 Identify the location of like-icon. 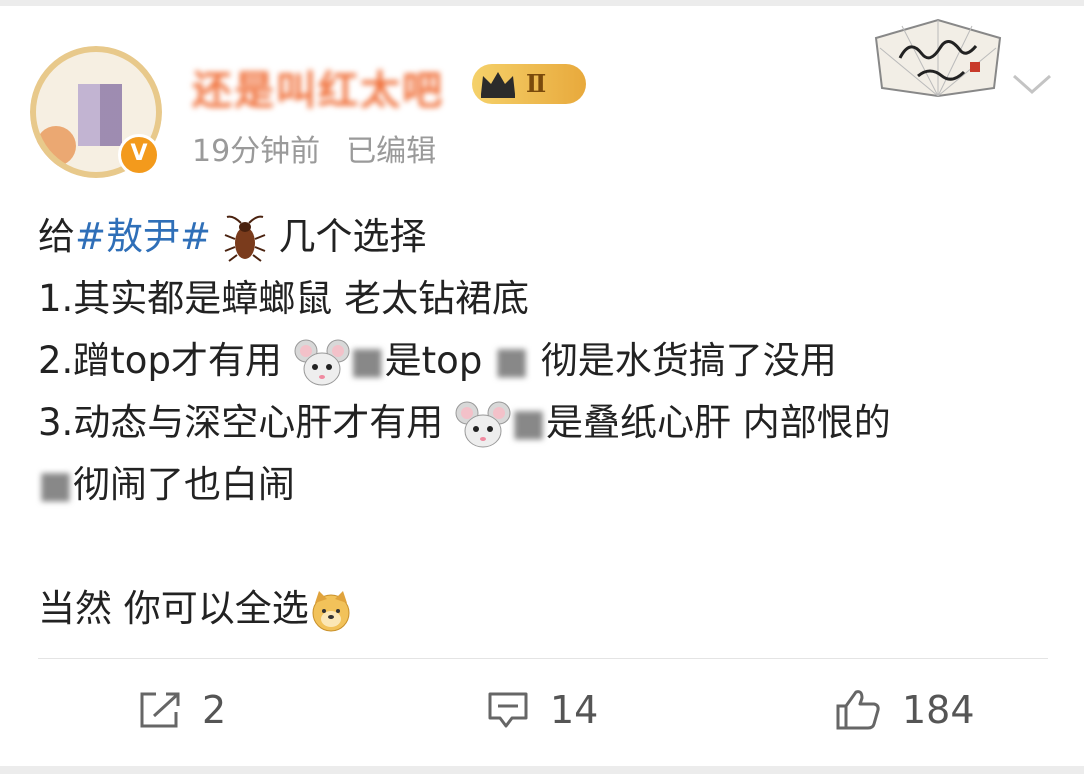
(858, 710).